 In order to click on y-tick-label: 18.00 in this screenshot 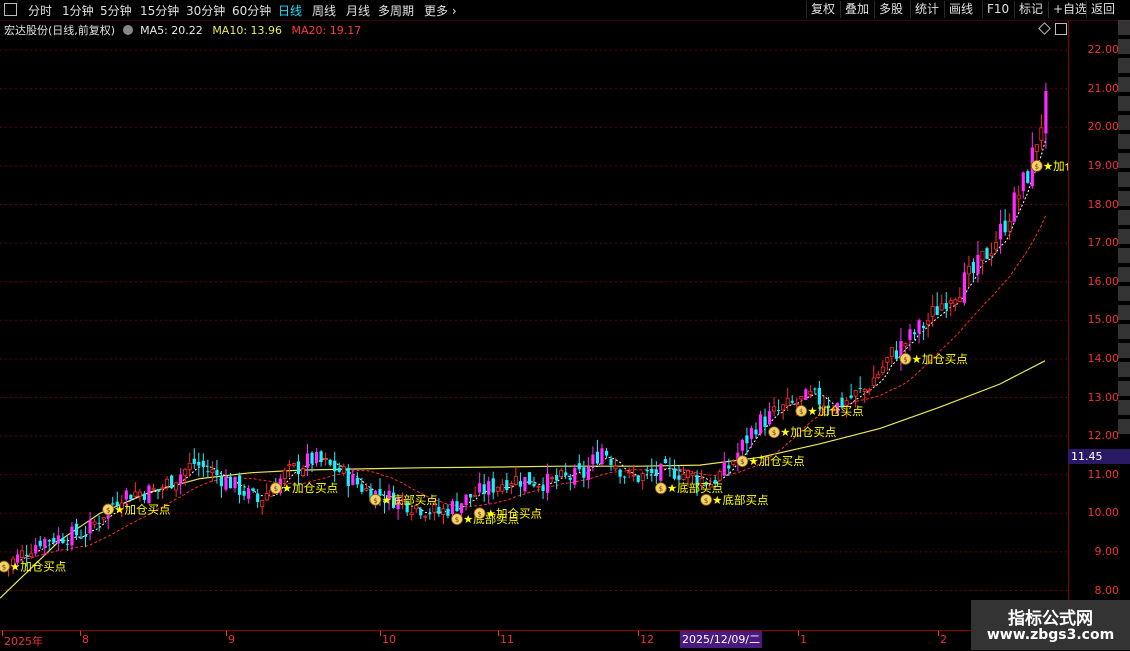, I will do `click(1103, 204)`.